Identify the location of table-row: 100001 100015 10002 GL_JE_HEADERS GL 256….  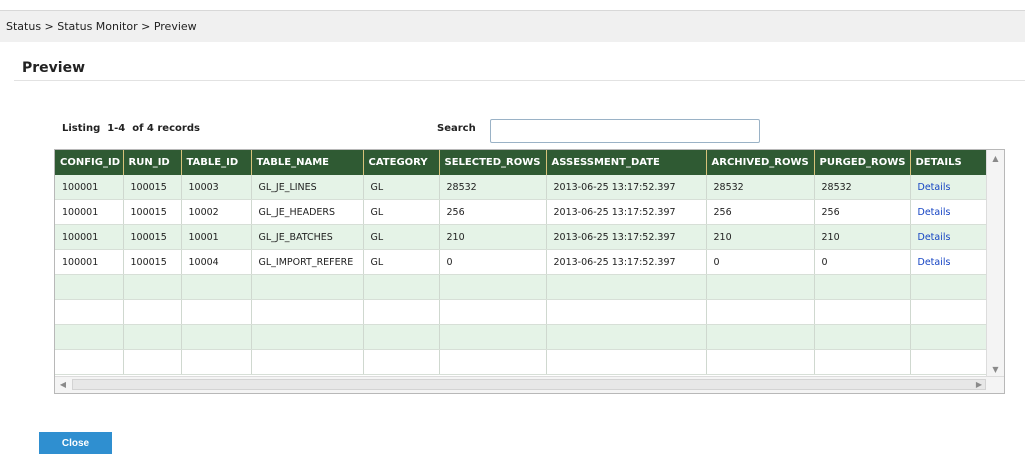
(529, 212).